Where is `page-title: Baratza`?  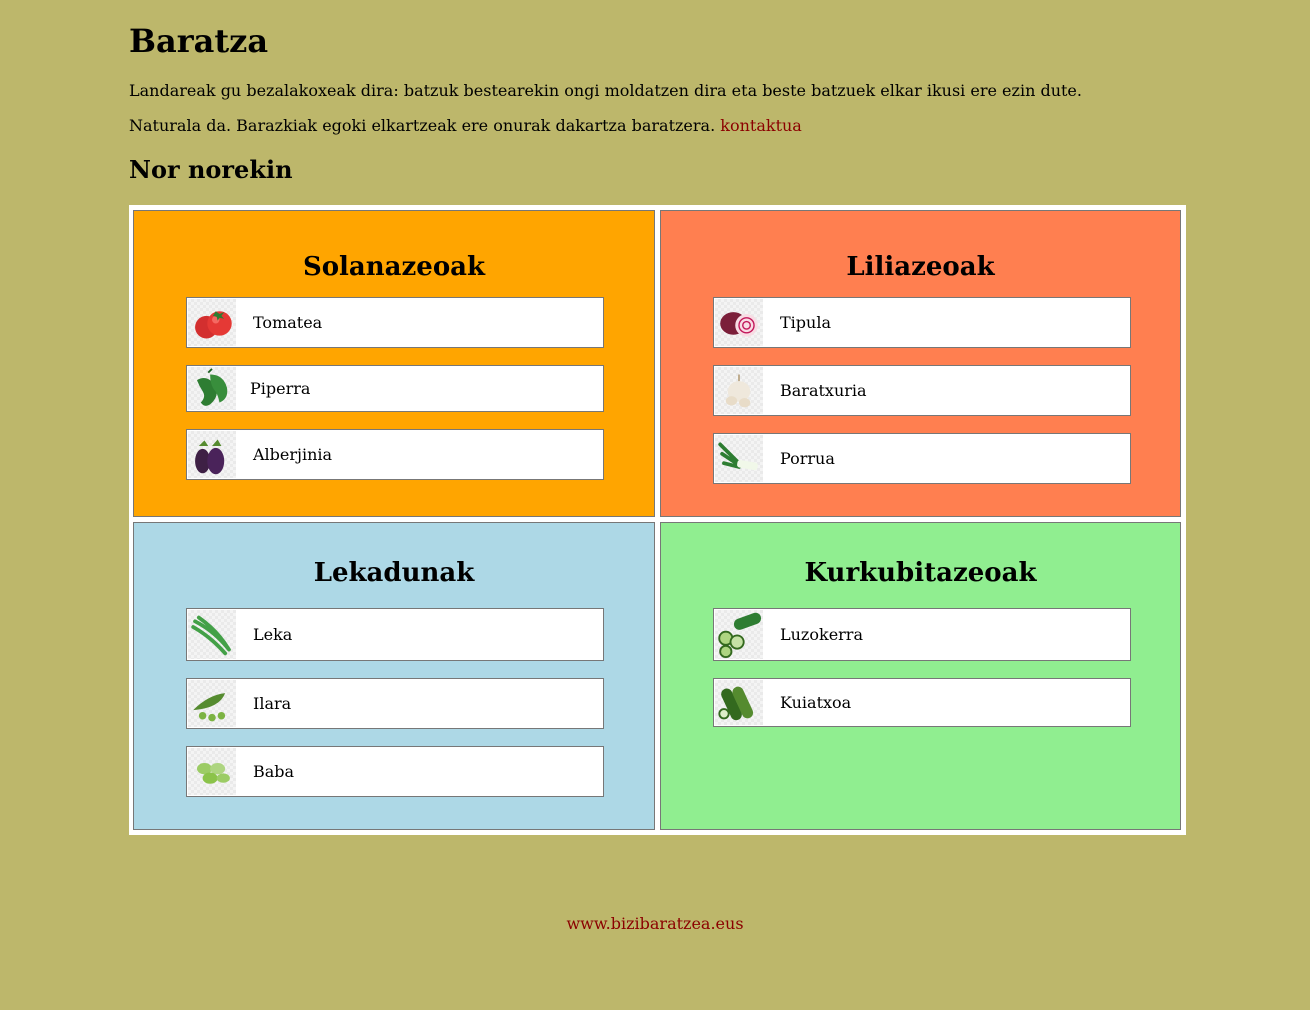 page-title: Baratza is located at coordinates (199, 41).